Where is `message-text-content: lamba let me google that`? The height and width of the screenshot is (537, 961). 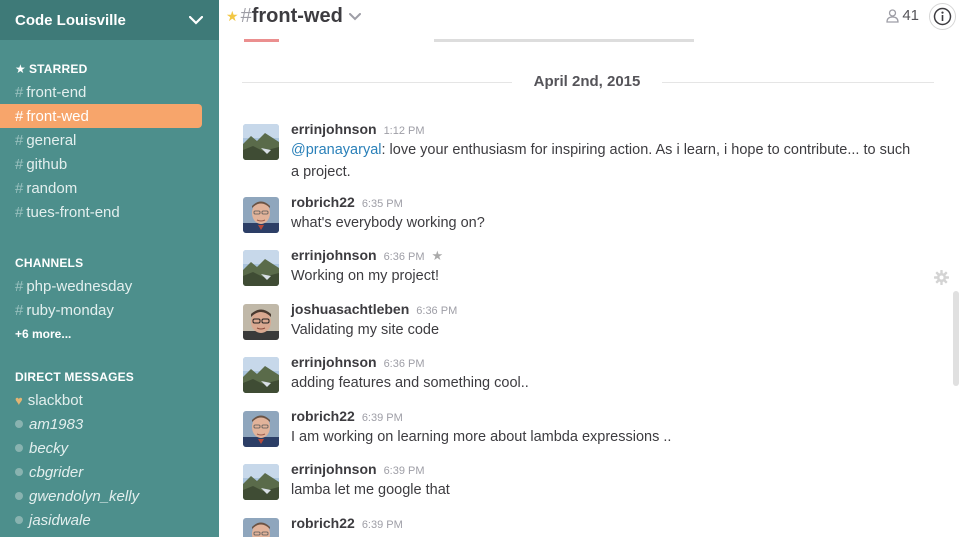 message-text-content: lamba let me google that is located at coordinates (370, 490).